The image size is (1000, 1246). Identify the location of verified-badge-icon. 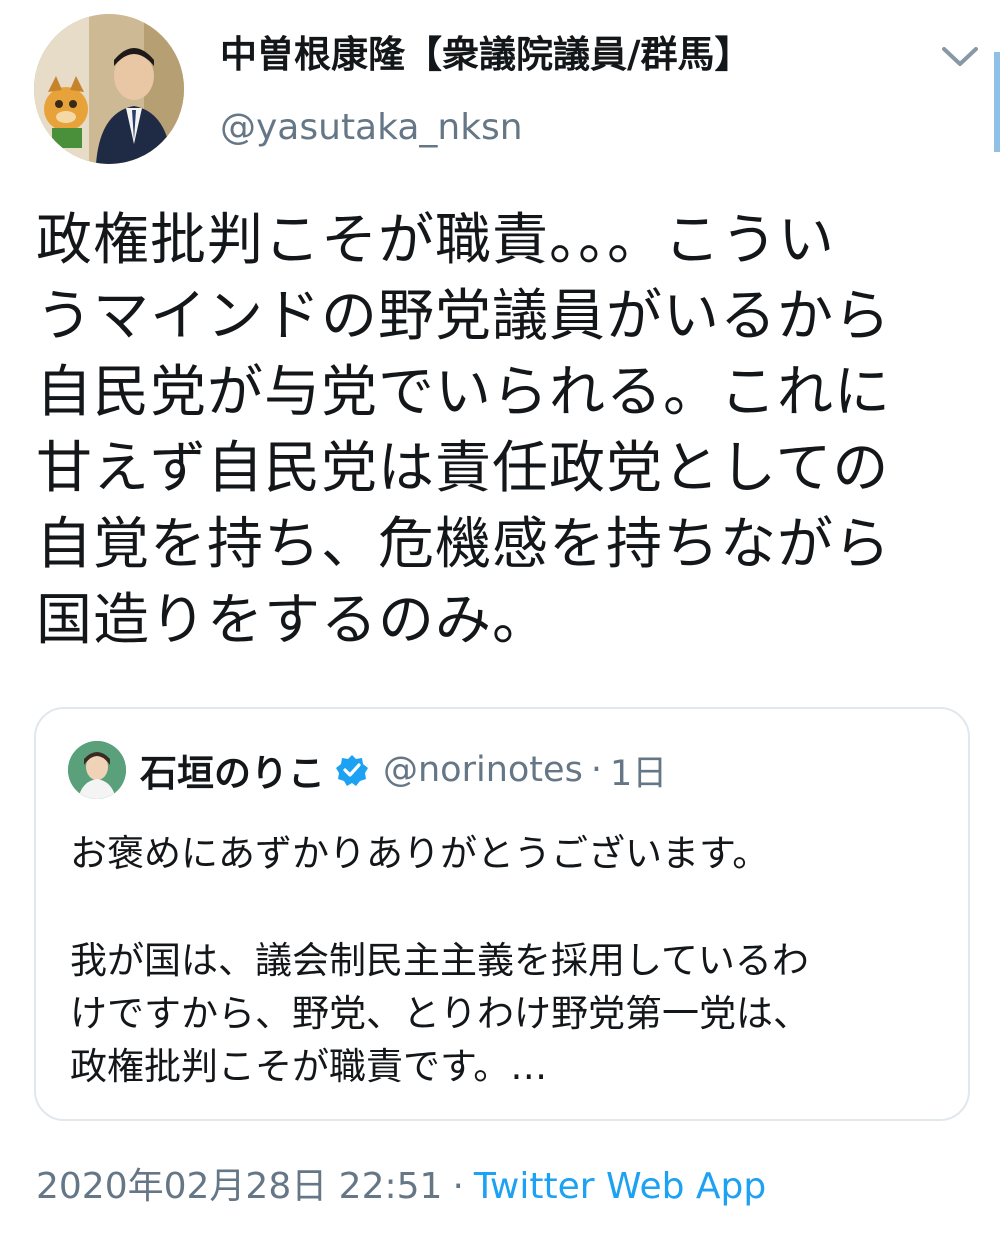
(352, 770).